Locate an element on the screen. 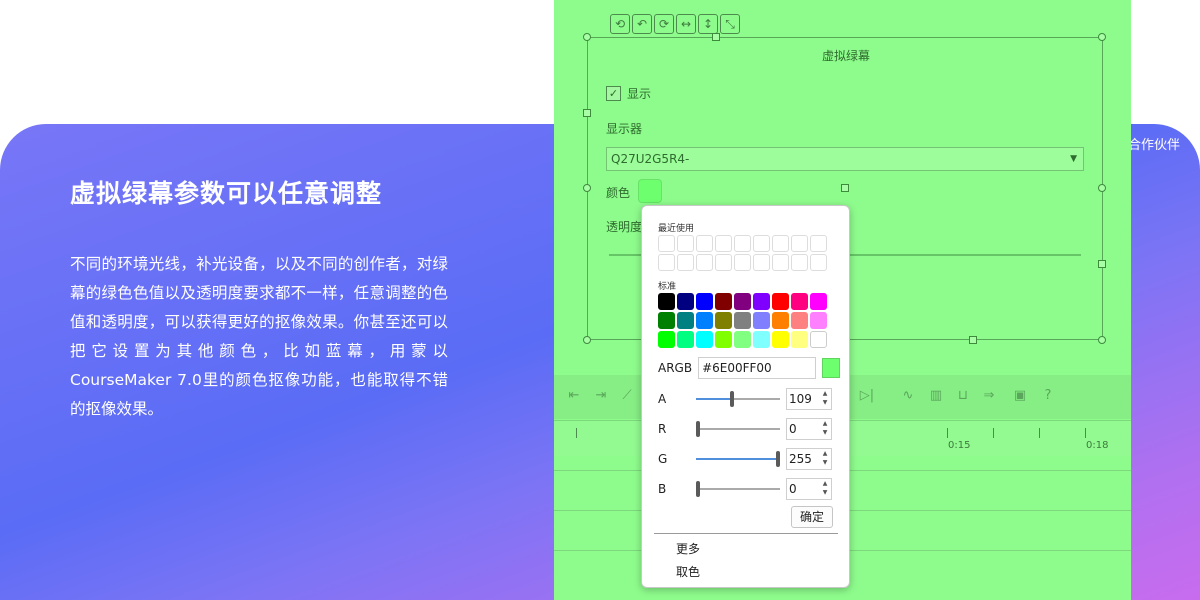 This screenshot has height=600, width=1200. resize-handle-top-left is located at coordinates (587, 37).